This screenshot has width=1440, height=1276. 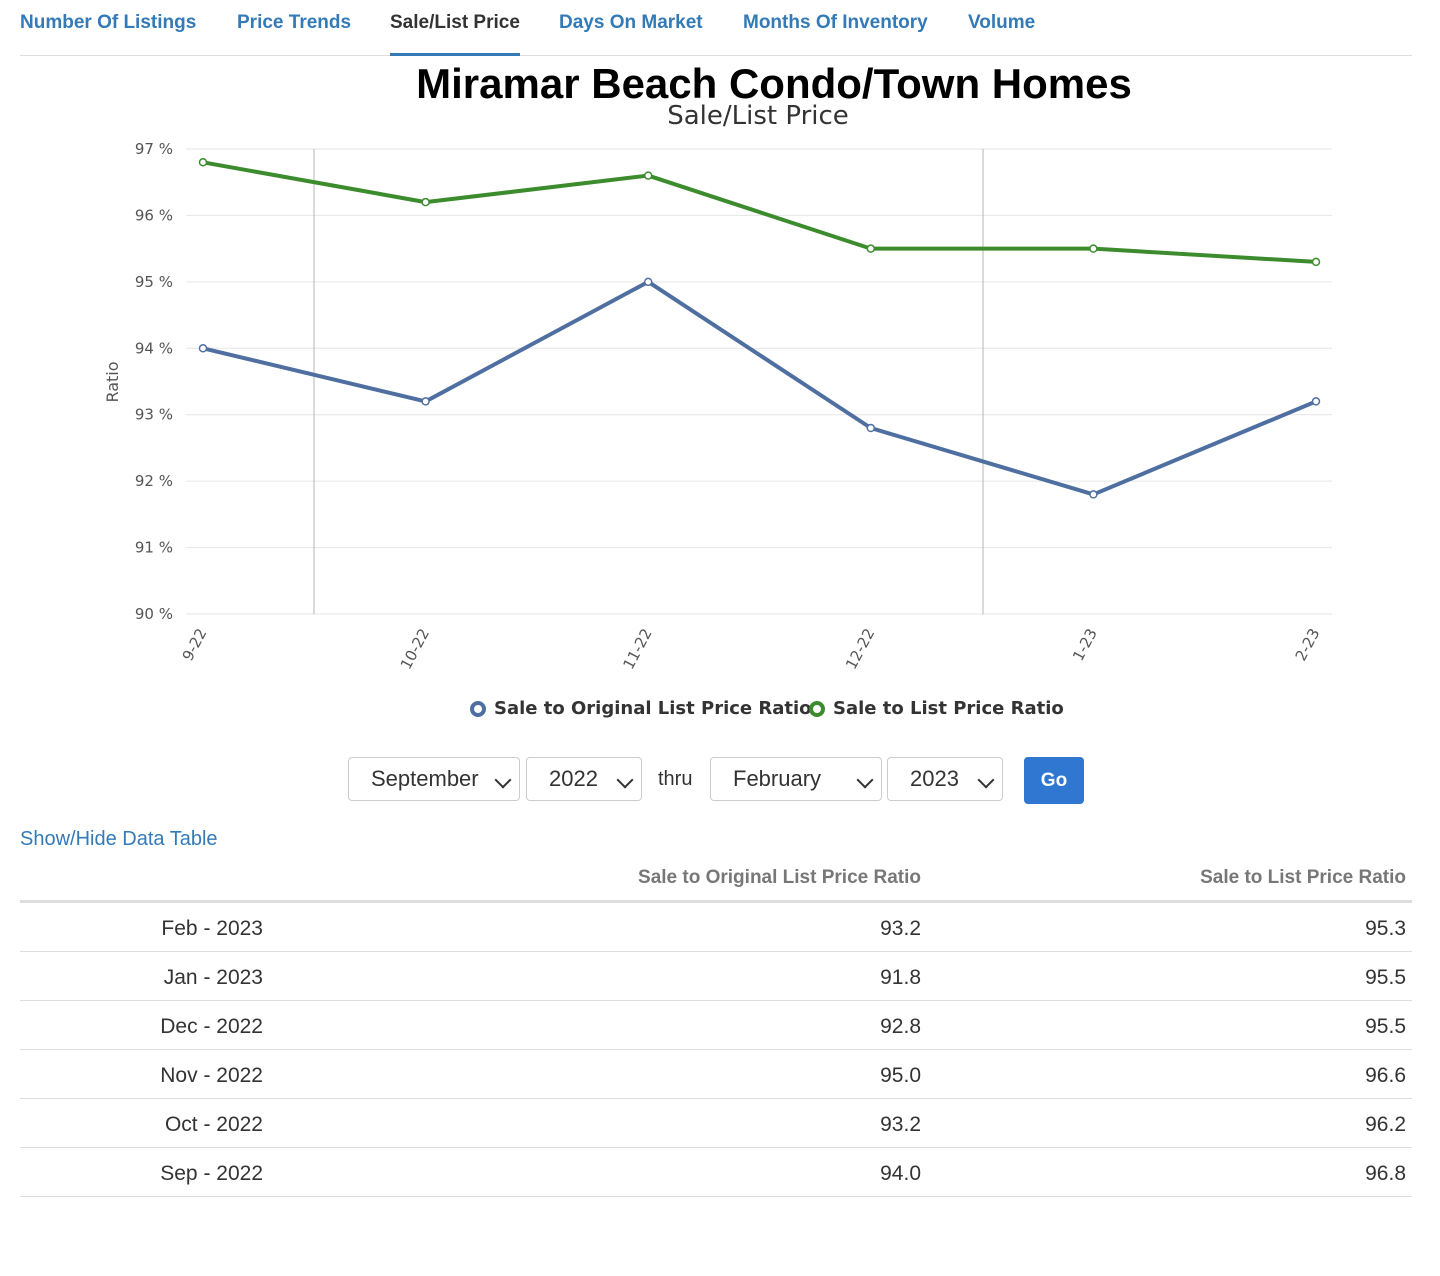 What do you see at coordinates (716, 1172) in the screenshot?
I see `table-row: Sep - 2022 94.0 96.8` at bounding box center [716, 1172].